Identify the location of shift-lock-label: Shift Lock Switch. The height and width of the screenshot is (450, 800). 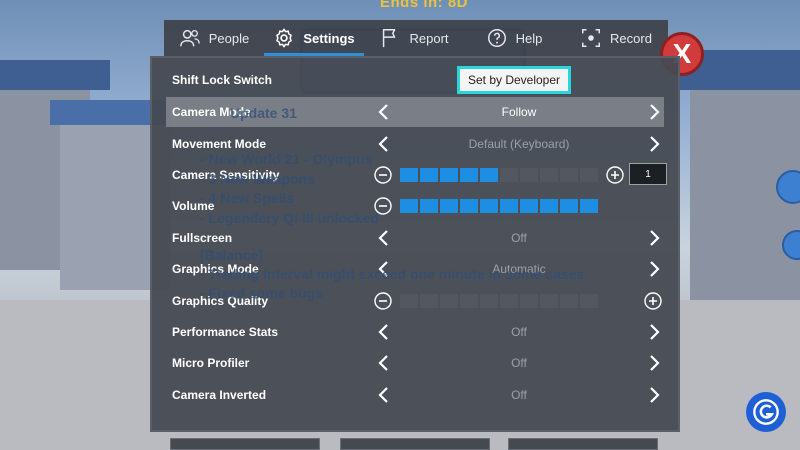
(222, 80).